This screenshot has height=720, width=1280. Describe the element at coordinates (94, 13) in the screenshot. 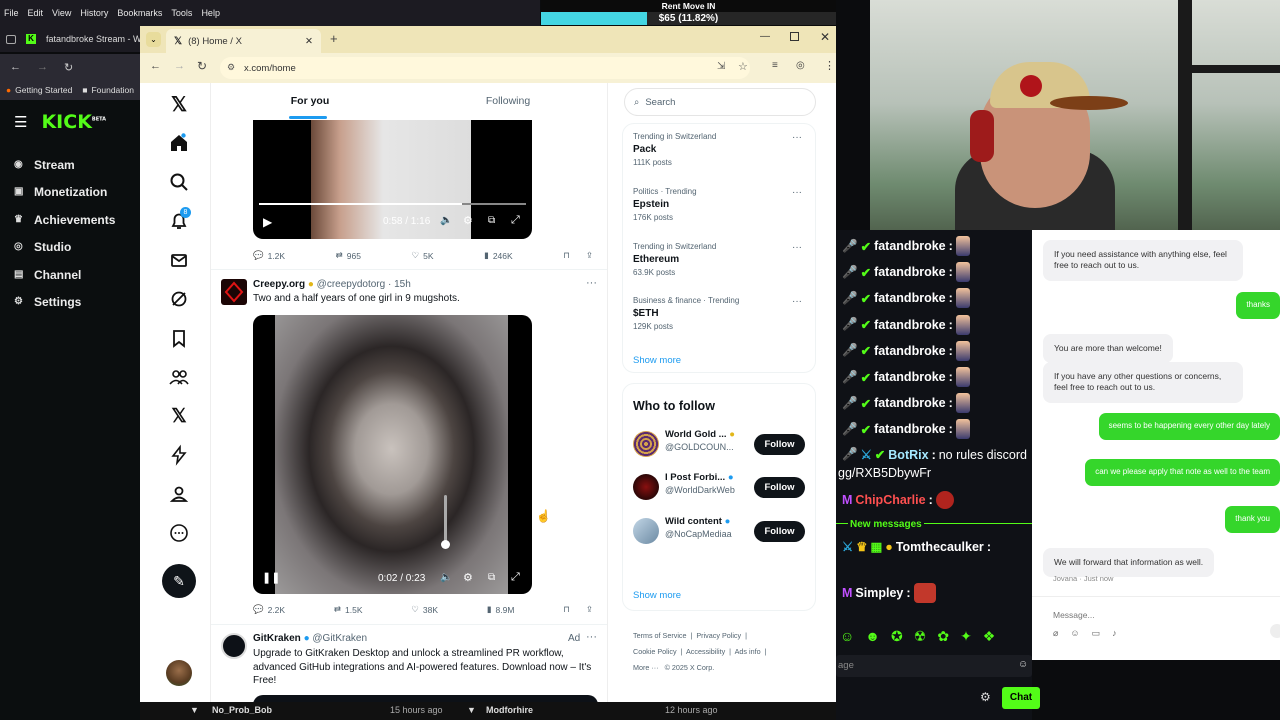

I see `menu-history: History` at that location.